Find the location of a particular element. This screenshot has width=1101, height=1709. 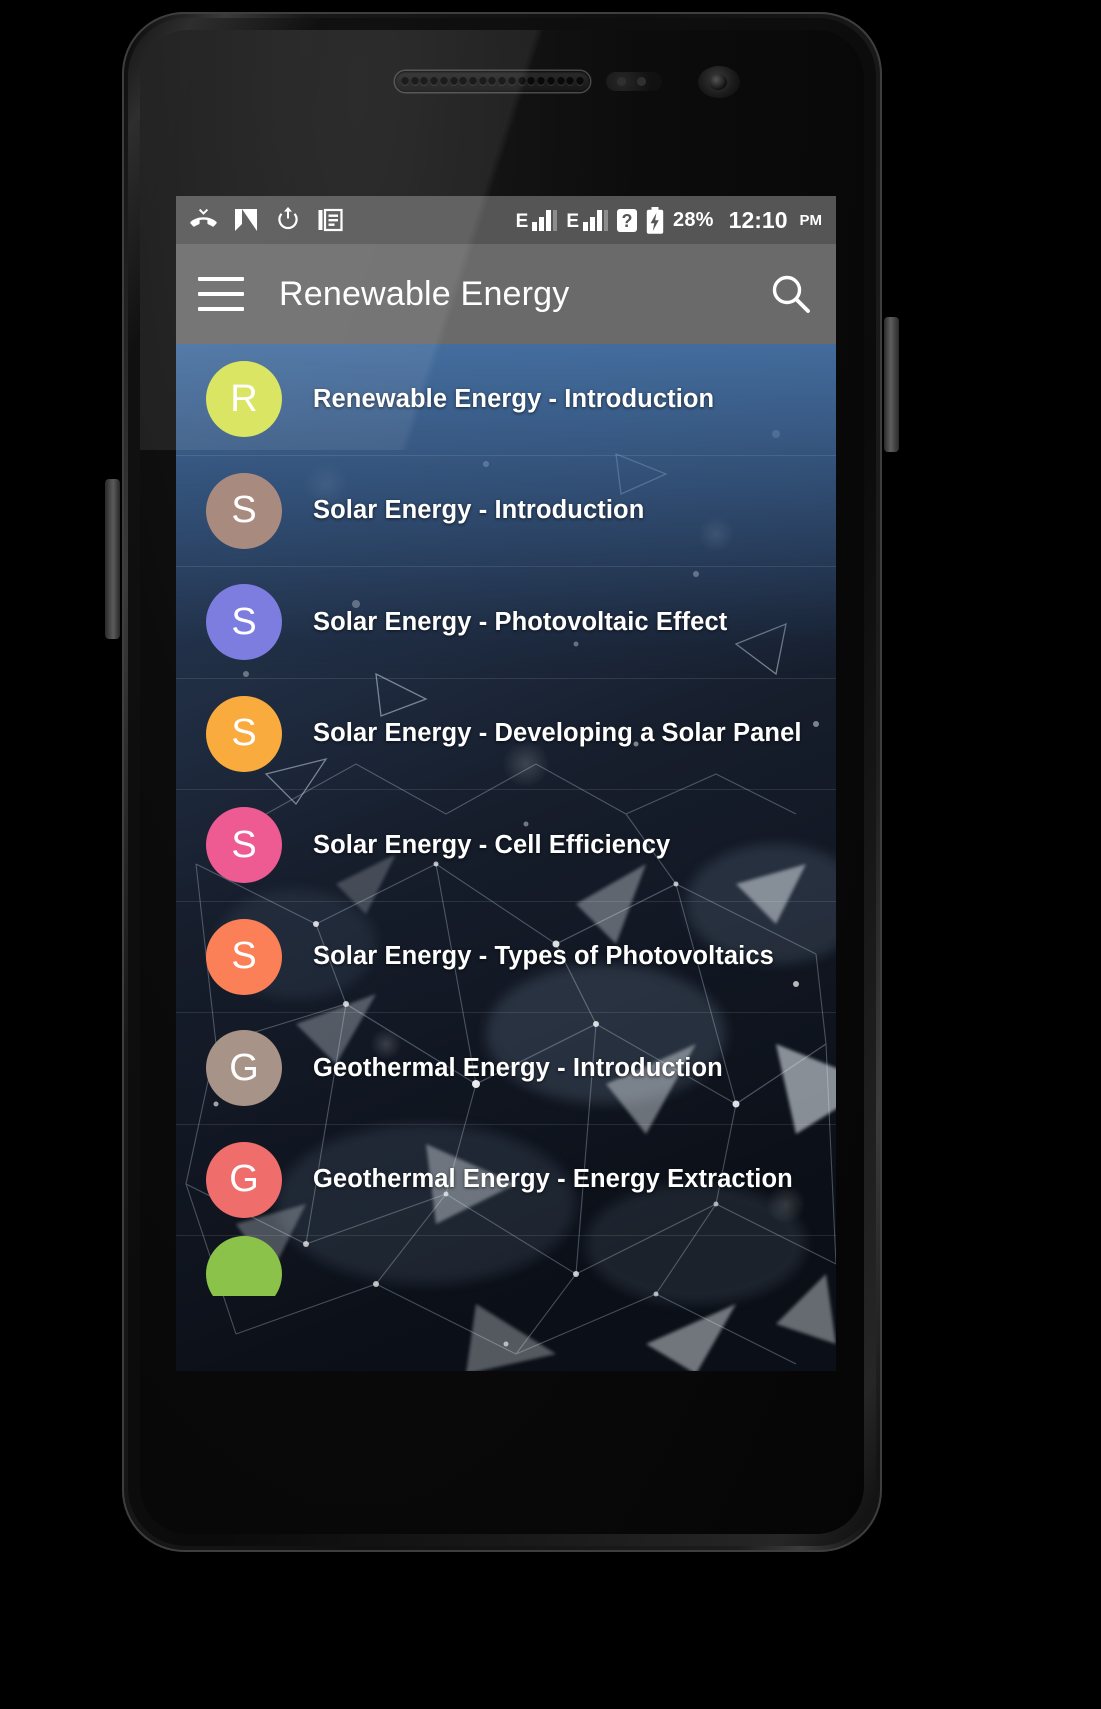

clock-time: 12:10 is located at coordinates (758, 219).